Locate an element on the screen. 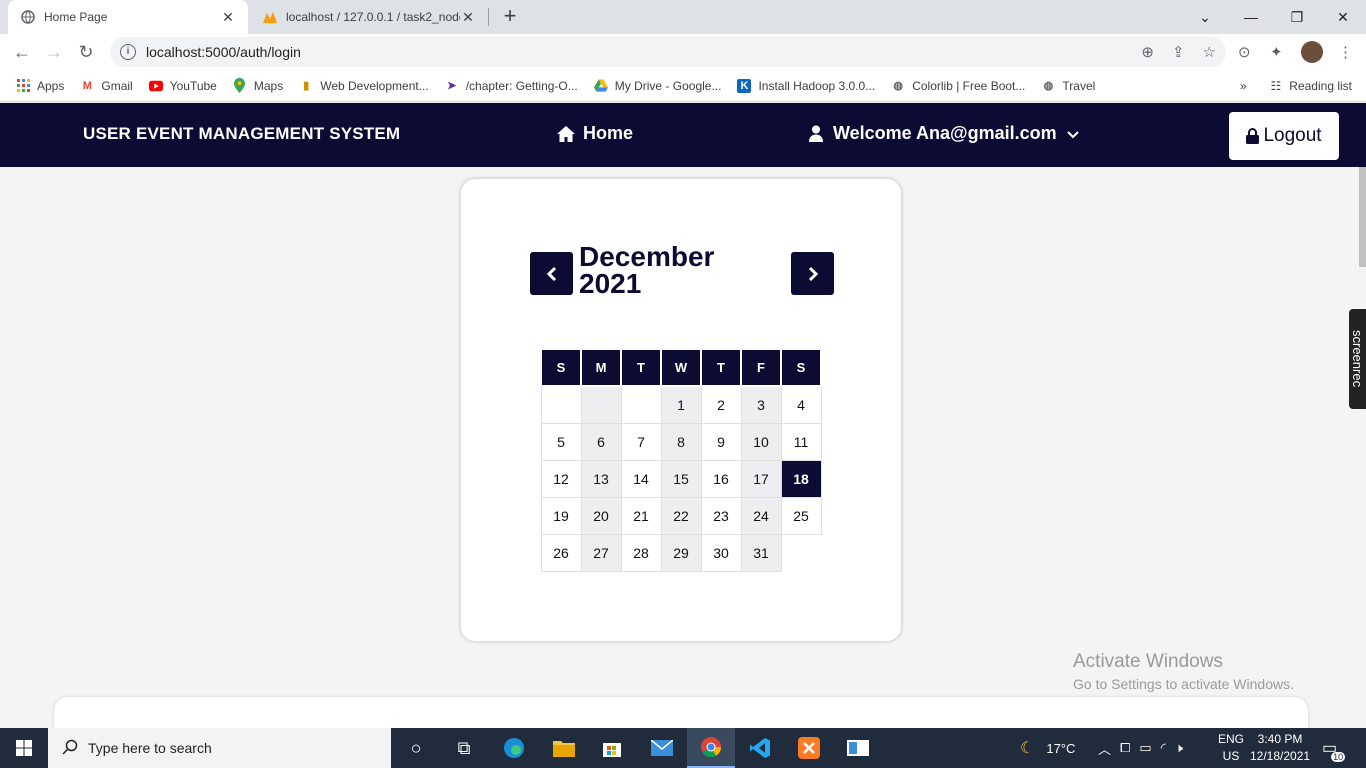 The height and width of the screenshot is (768, 1366). share-icon: ⇪ is located at coordinates (1178, 52).